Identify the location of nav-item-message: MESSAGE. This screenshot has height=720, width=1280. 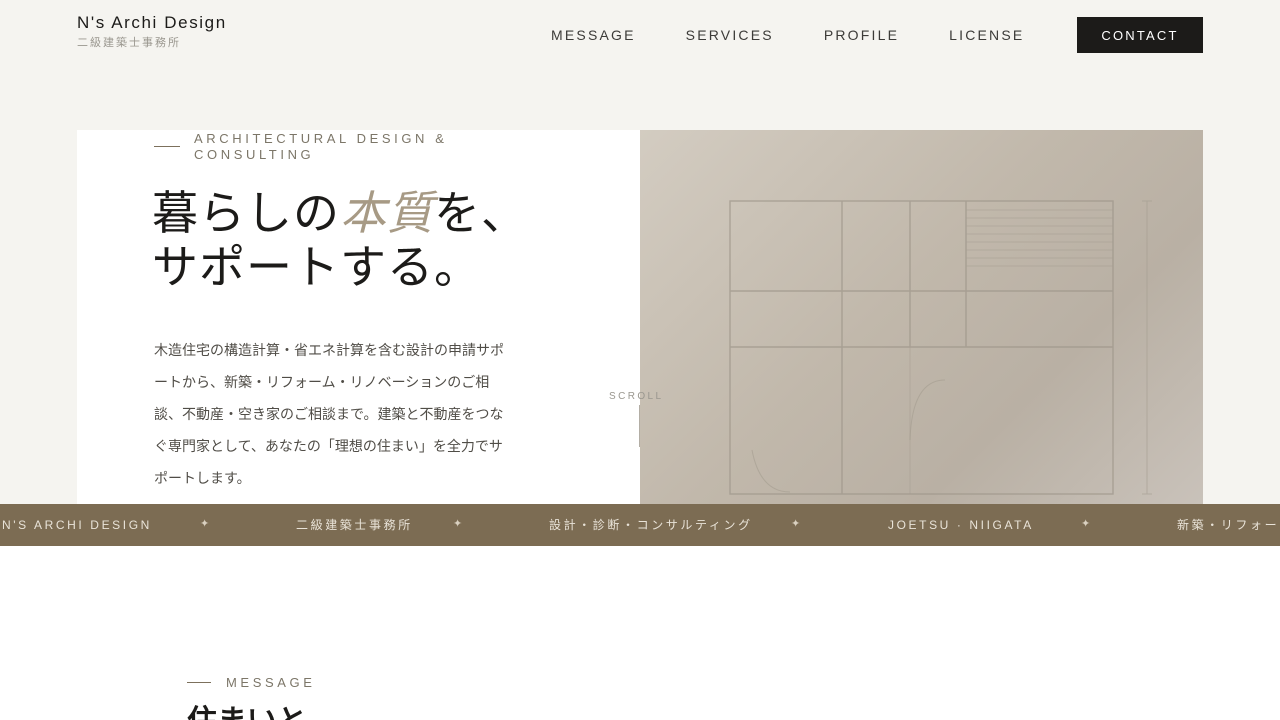
(593, 35).